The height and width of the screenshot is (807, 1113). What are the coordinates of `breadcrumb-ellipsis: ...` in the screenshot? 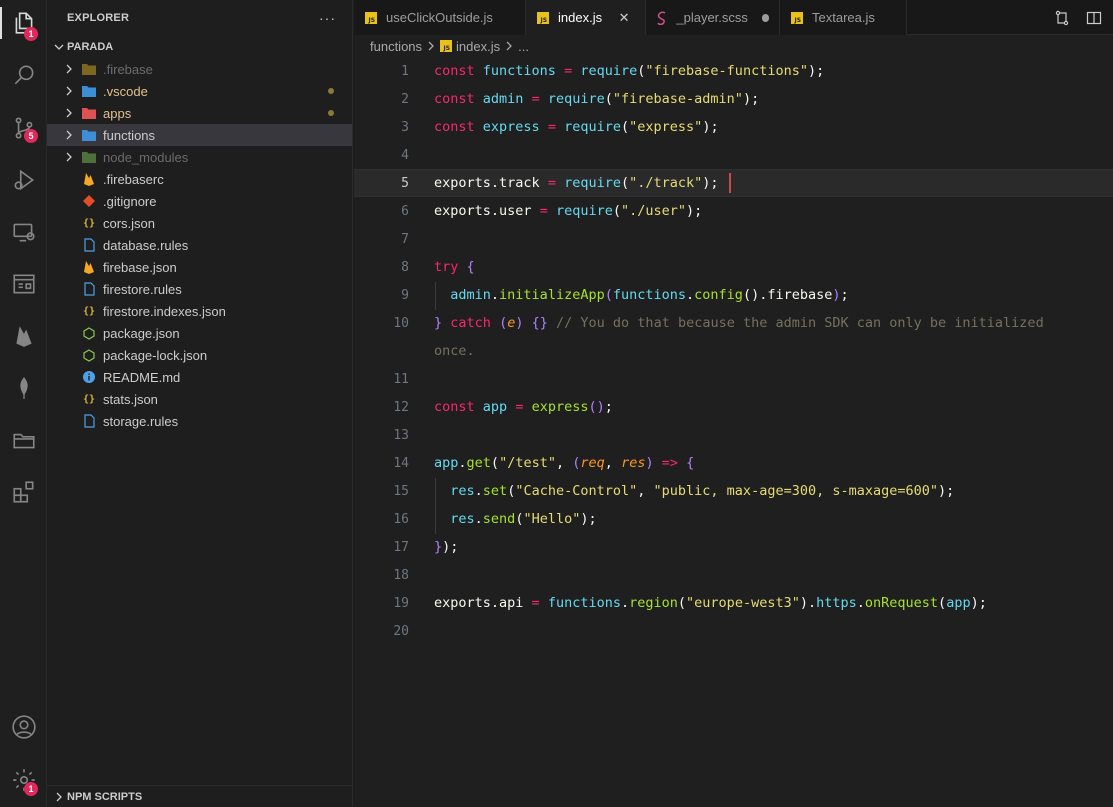 It's located at (523, 46).